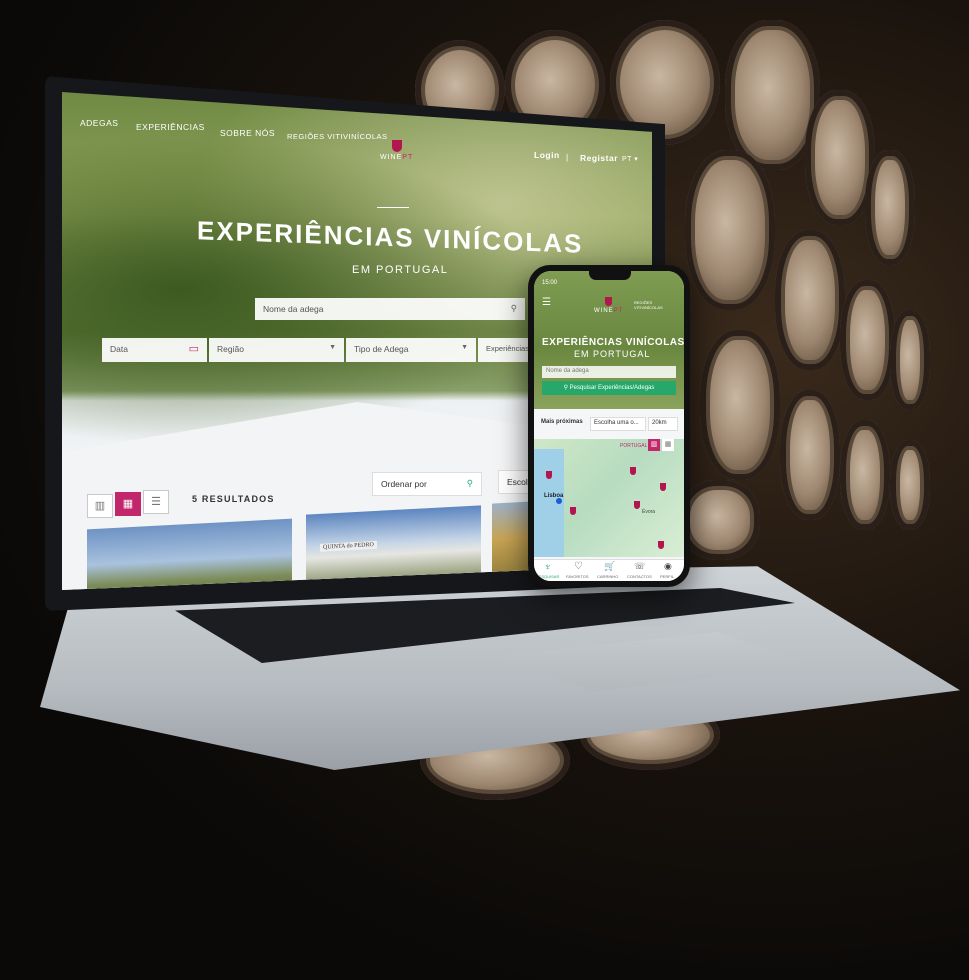 This screenshot has height=980, width=969. I want to click on tab-favorites: FAVORITOS, so click(577, 576).